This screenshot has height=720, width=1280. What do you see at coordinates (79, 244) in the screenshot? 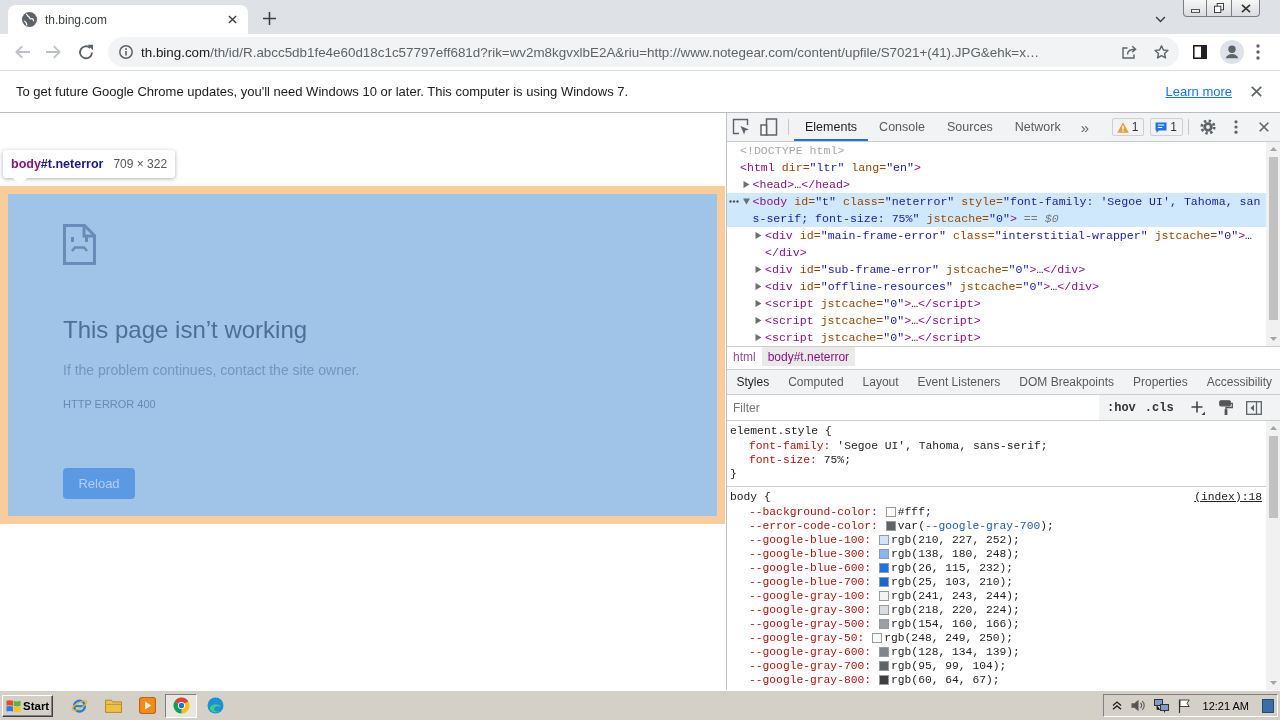
I see `sad-page-icon` at bounding box center [79, 244].